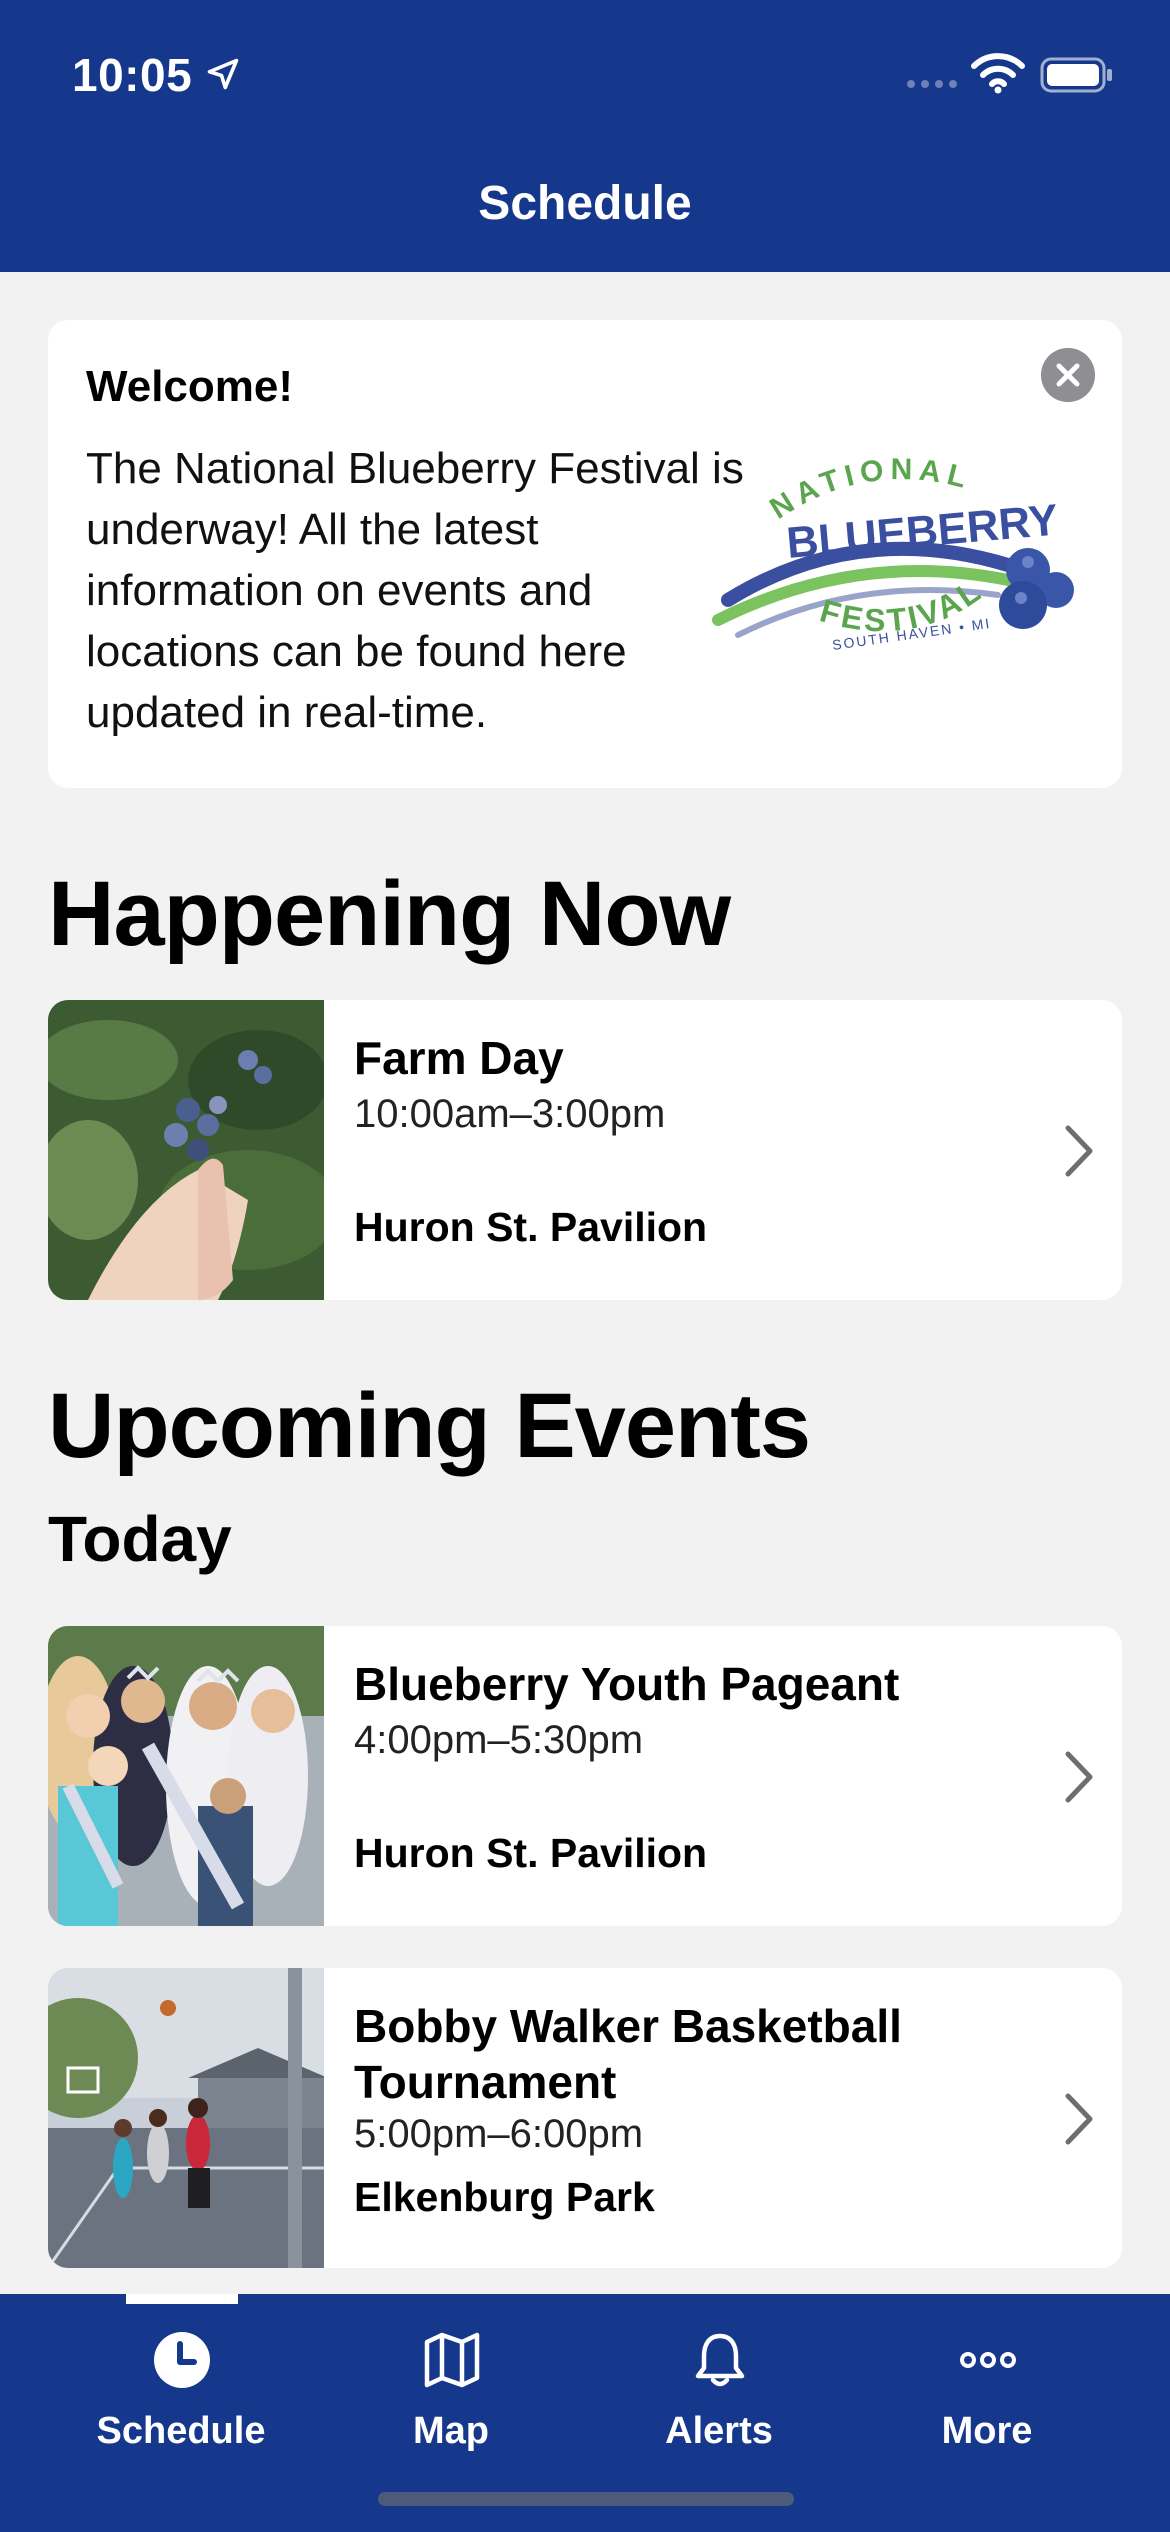 This screenshot has width=1170, height=2532. Describe the element at coordinates (585, 203) in the screenshot. I see `page-title: Schedule` at that location.